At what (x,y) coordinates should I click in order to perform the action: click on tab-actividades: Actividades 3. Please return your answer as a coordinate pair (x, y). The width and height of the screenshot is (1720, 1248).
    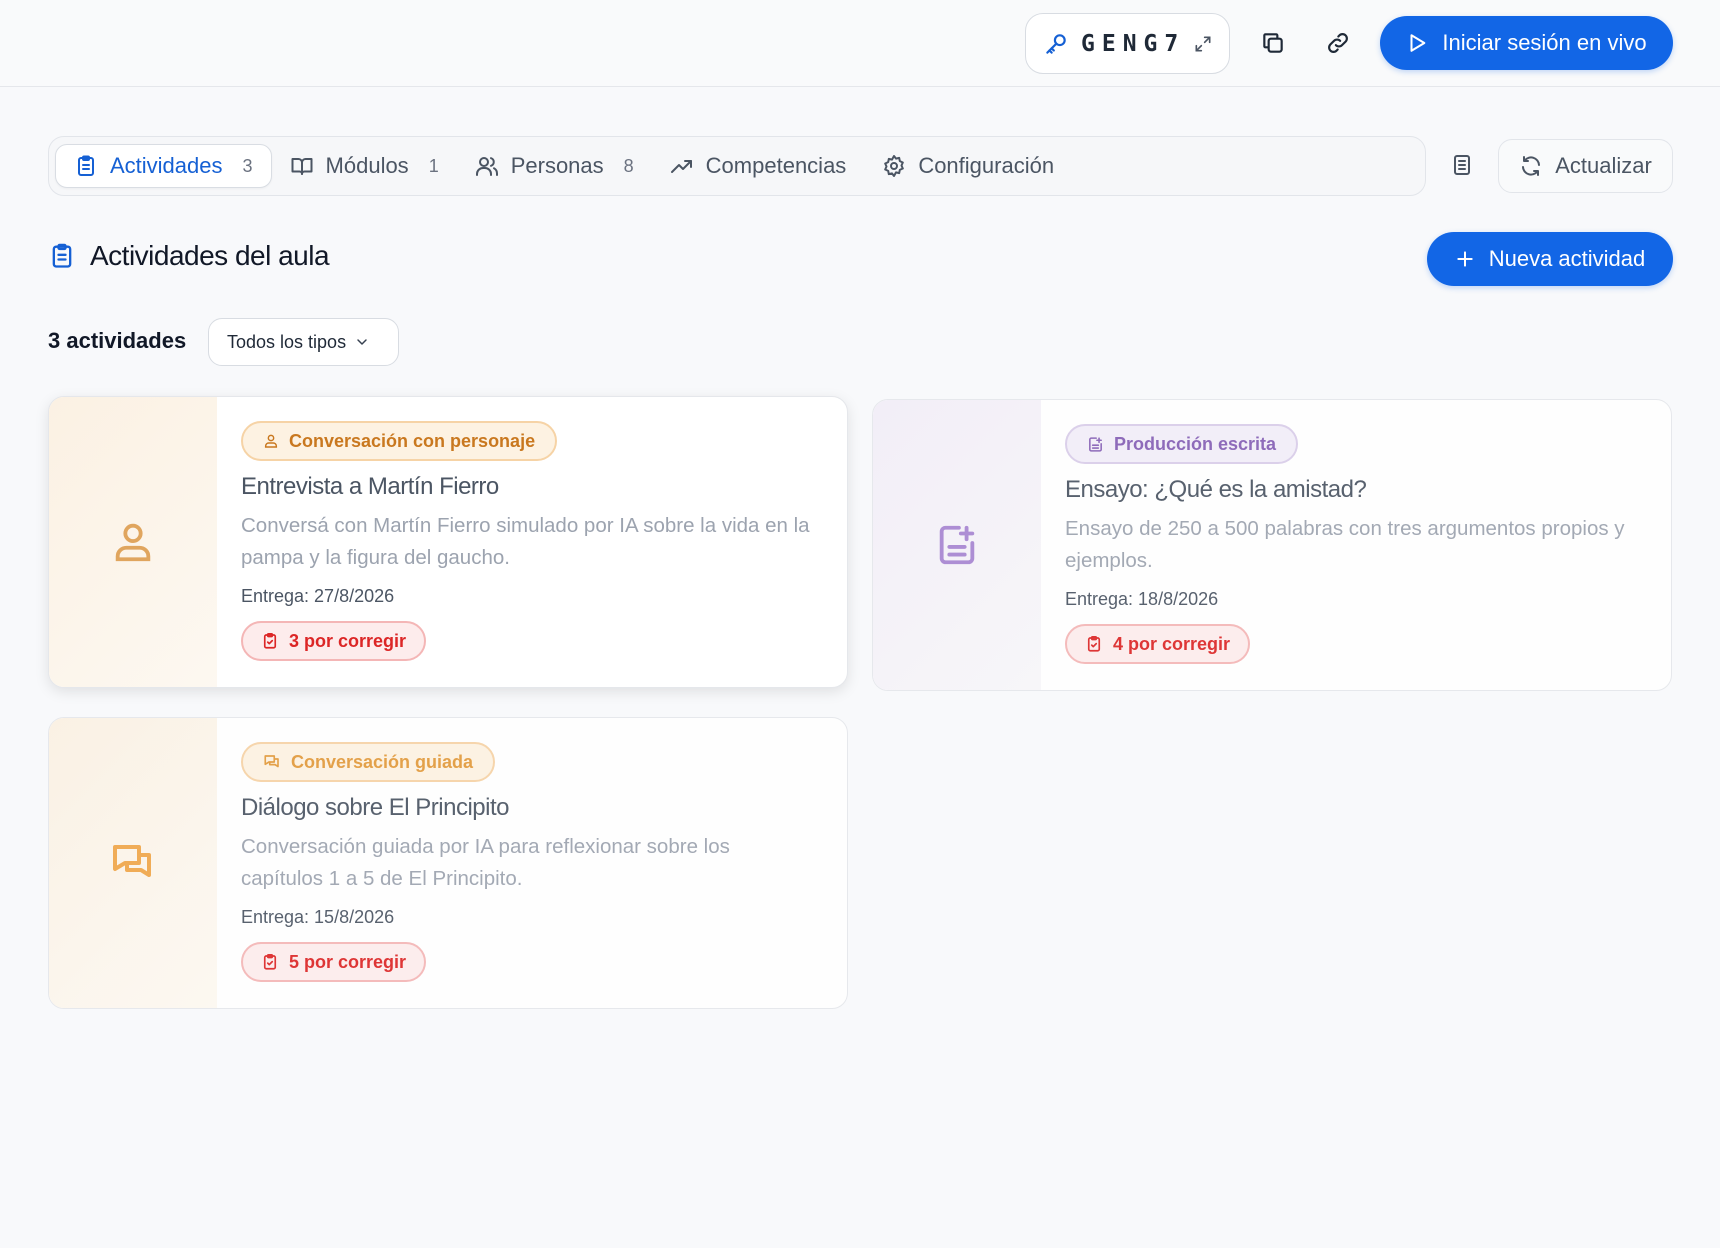
    Looking at the image, I should click on (163, 166).